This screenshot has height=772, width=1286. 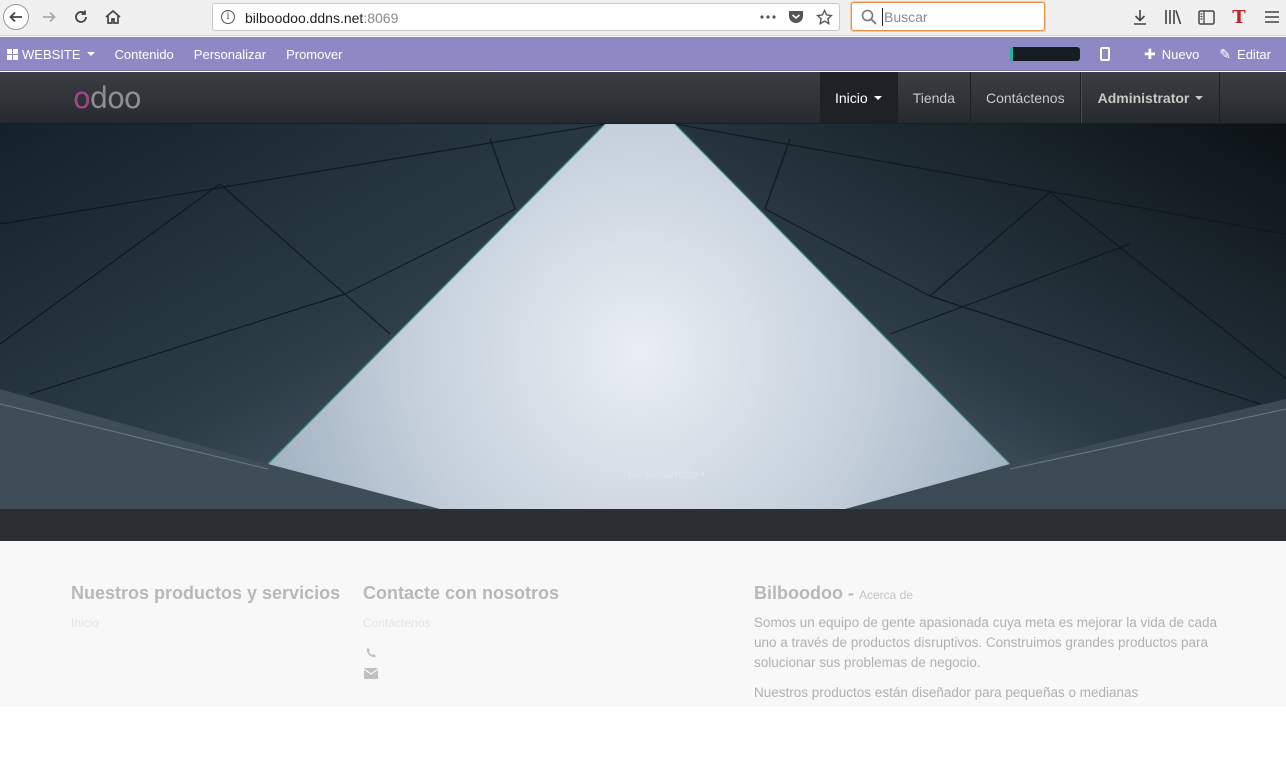 What do you see at coordinates (144, 54) in the screenshot?
I see `menu-contenido: Contenido` at bounding box center [144, 54].